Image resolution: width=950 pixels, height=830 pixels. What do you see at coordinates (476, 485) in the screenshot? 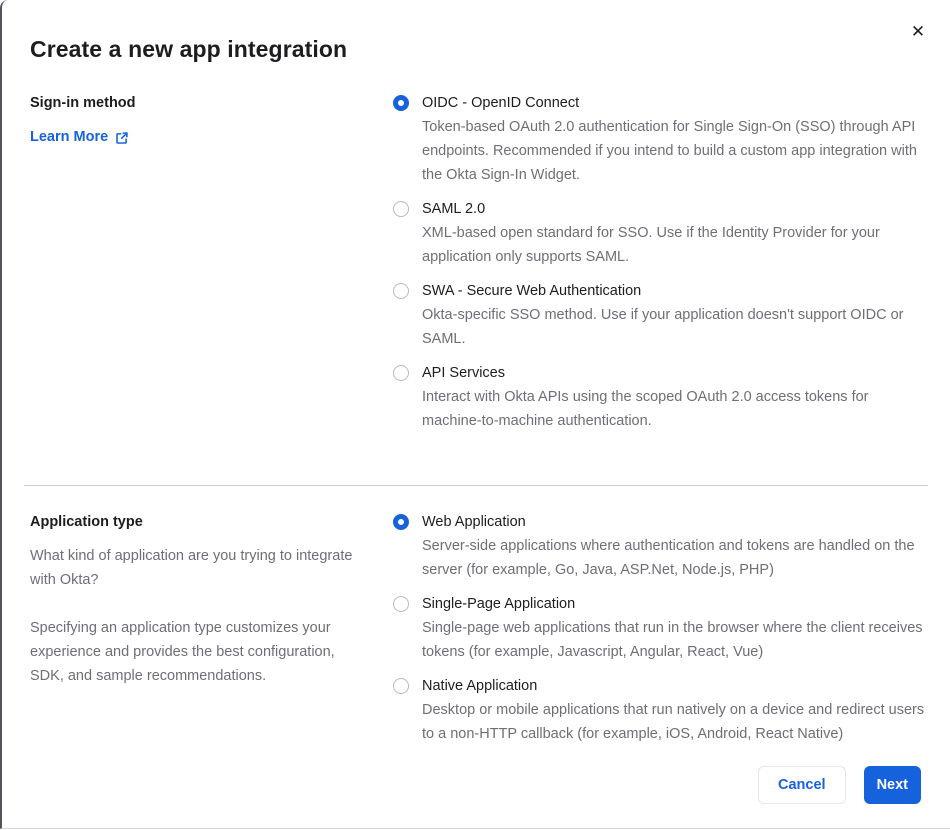
I see `section-divider` at bounding box center [476, 485].